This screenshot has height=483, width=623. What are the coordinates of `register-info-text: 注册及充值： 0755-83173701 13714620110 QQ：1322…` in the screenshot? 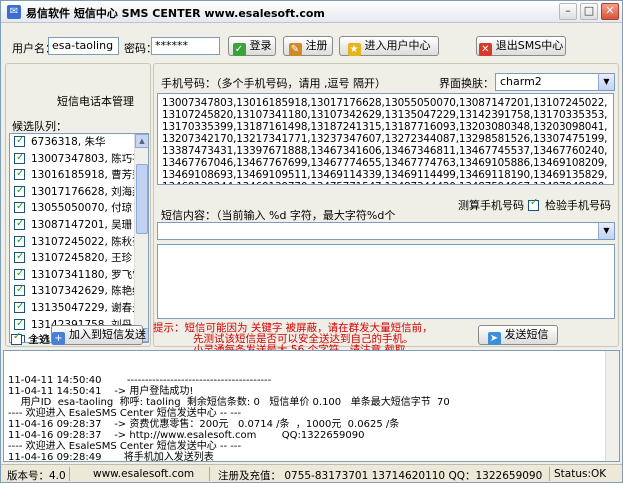 It's located at (380, 476).